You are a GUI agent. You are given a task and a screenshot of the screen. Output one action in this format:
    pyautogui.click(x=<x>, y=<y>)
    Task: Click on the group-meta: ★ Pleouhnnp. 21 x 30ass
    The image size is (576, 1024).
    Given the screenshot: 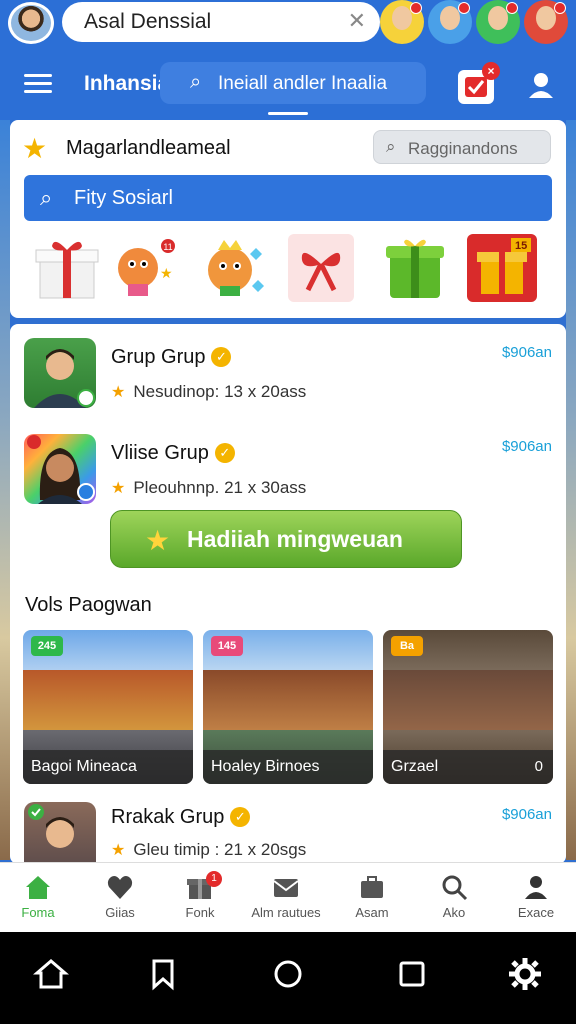 What is the action you would take?
    pyautogui.click(x=208, y=488)
    